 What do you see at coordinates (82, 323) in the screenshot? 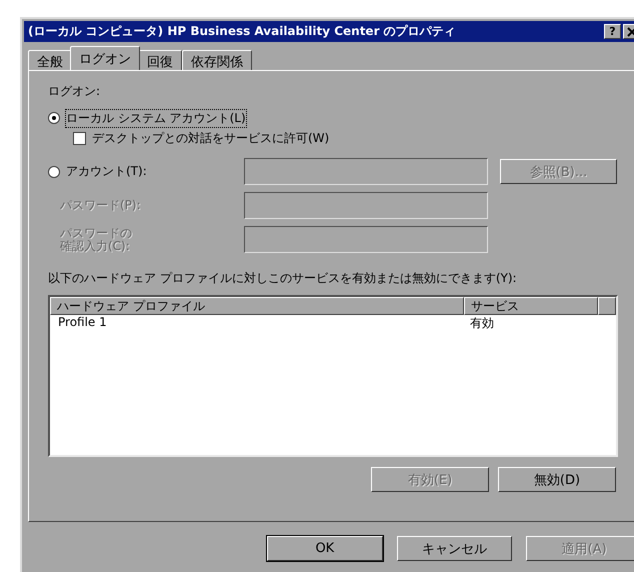
I see `table-cell-text: Profile 1` at bounding box center [82, 323].